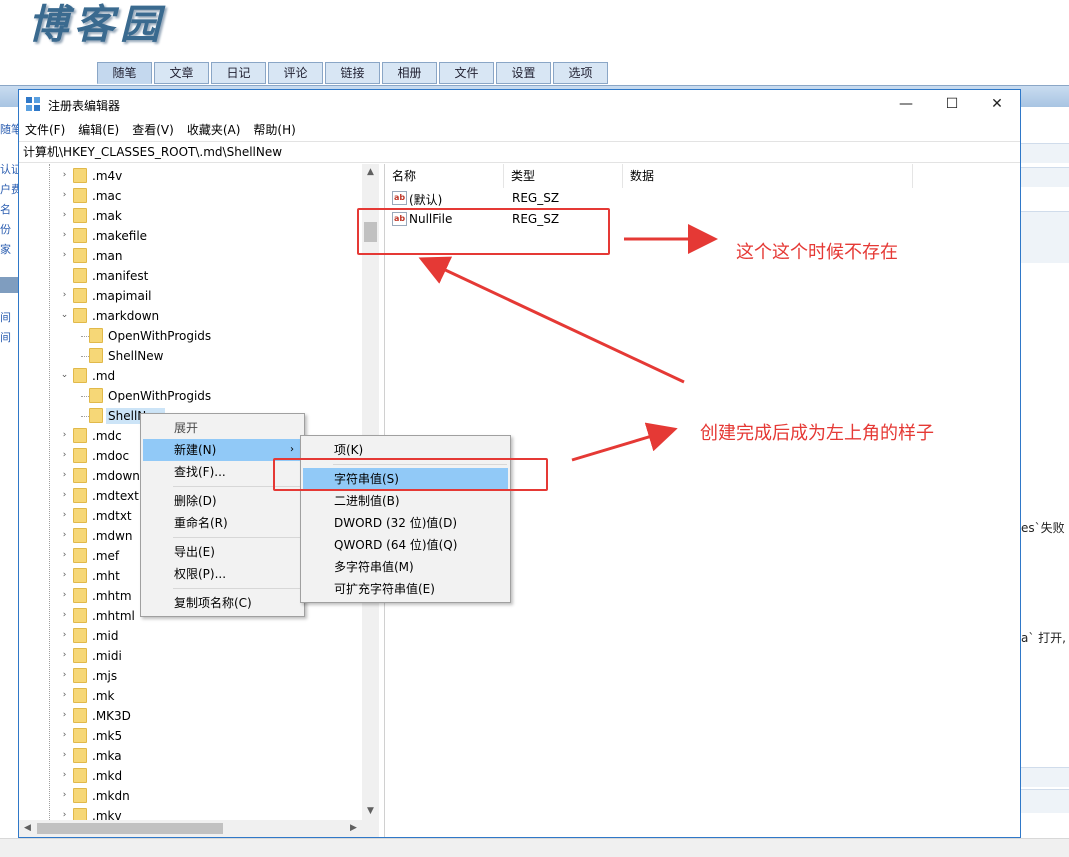 The width and height of the screenshot is (1069, 857). What do you see at coordinates (817, 433) in the screenshot?
I see `annotation-note: 创建完成后成为左上角的样子` at bounding box center [817, 433].